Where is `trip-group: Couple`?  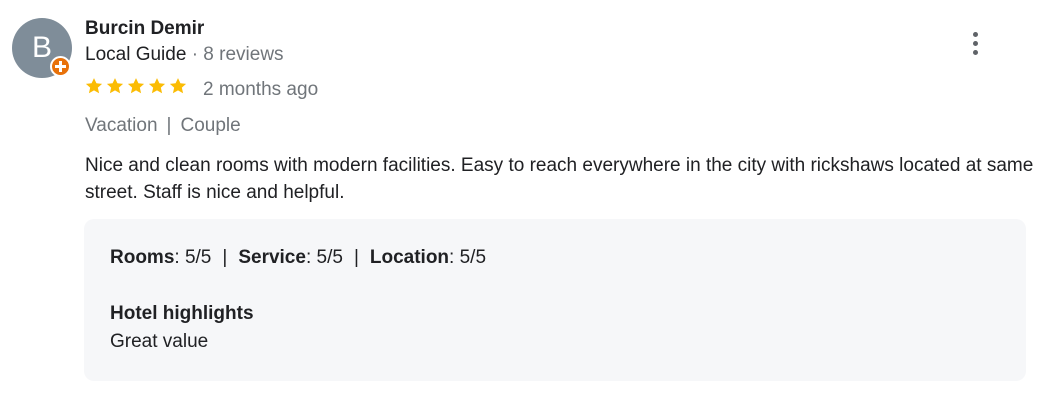
trip-group: Couple is located at coordinates (210, 125).